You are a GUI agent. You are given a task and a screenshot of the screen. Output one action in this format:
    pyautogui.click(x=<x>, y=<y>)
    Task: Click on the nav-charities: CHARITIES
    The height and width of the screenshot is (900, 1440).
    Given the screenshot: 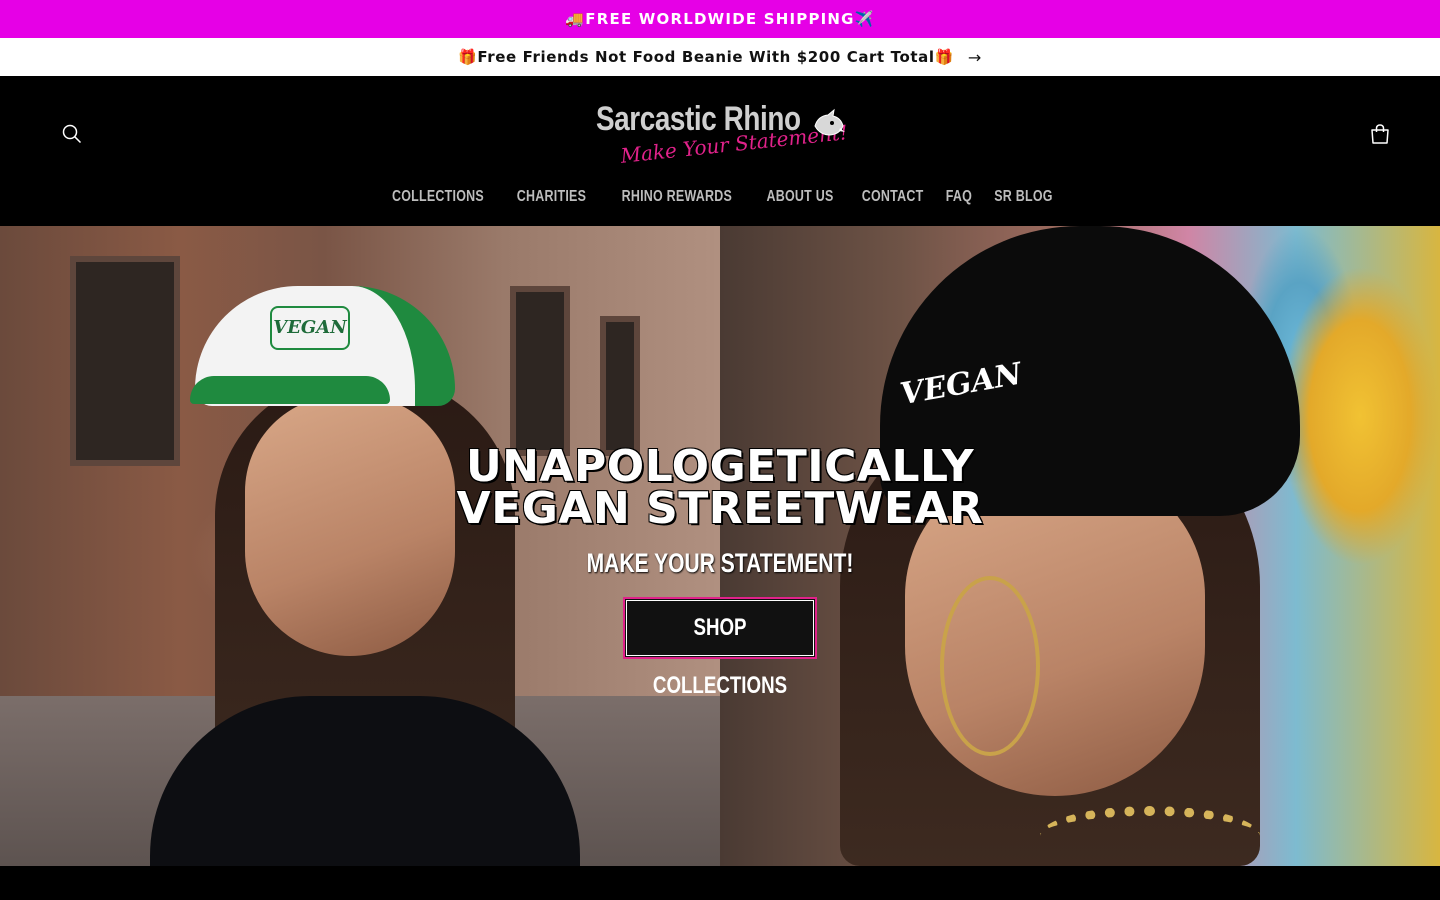 What is the action you would take?
    pyautogui.click(x=551, y=202)
    